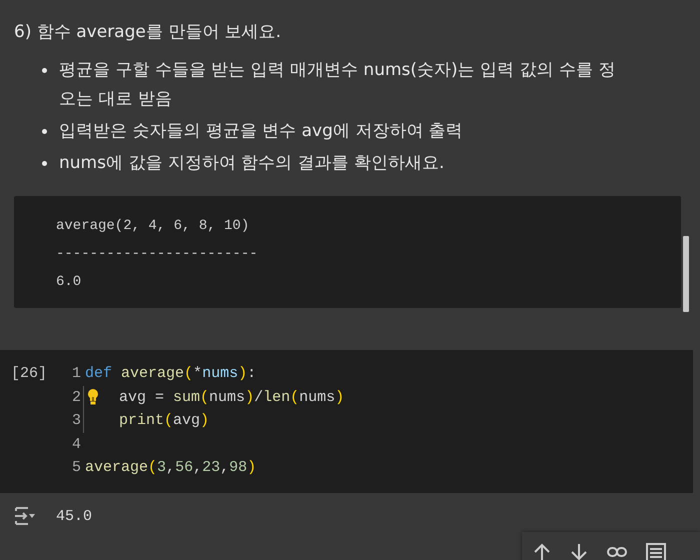 This screenshot has width=700, height=560. What do you see at coordinates (656, 551) in the screenshot?
I see `comment-icon` at bounding box center [656, 551].